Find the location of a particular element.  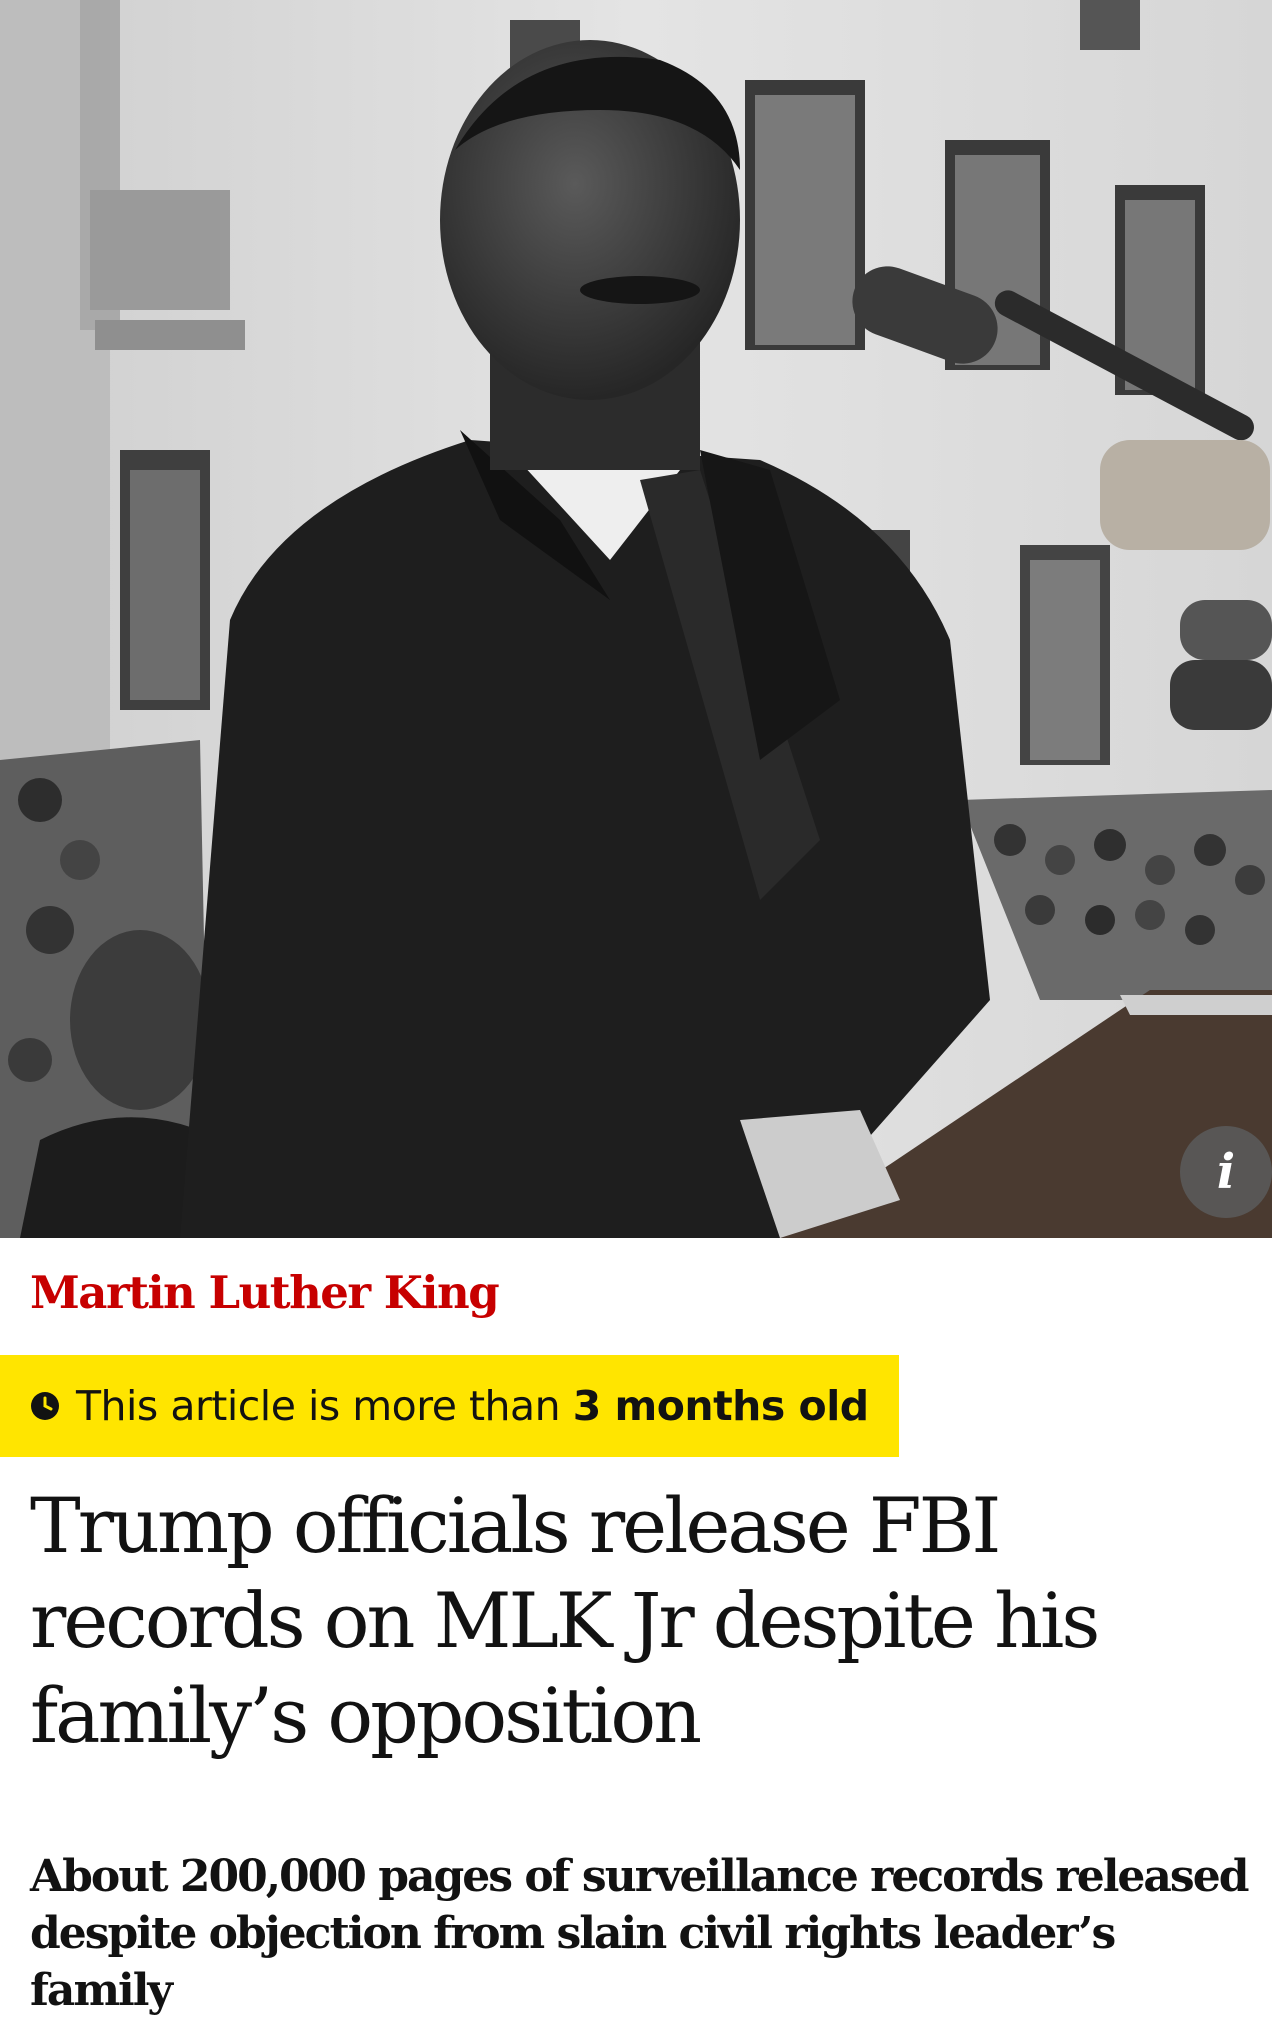

section-label: Martin Luther King is located at coordinates (265, 1293).